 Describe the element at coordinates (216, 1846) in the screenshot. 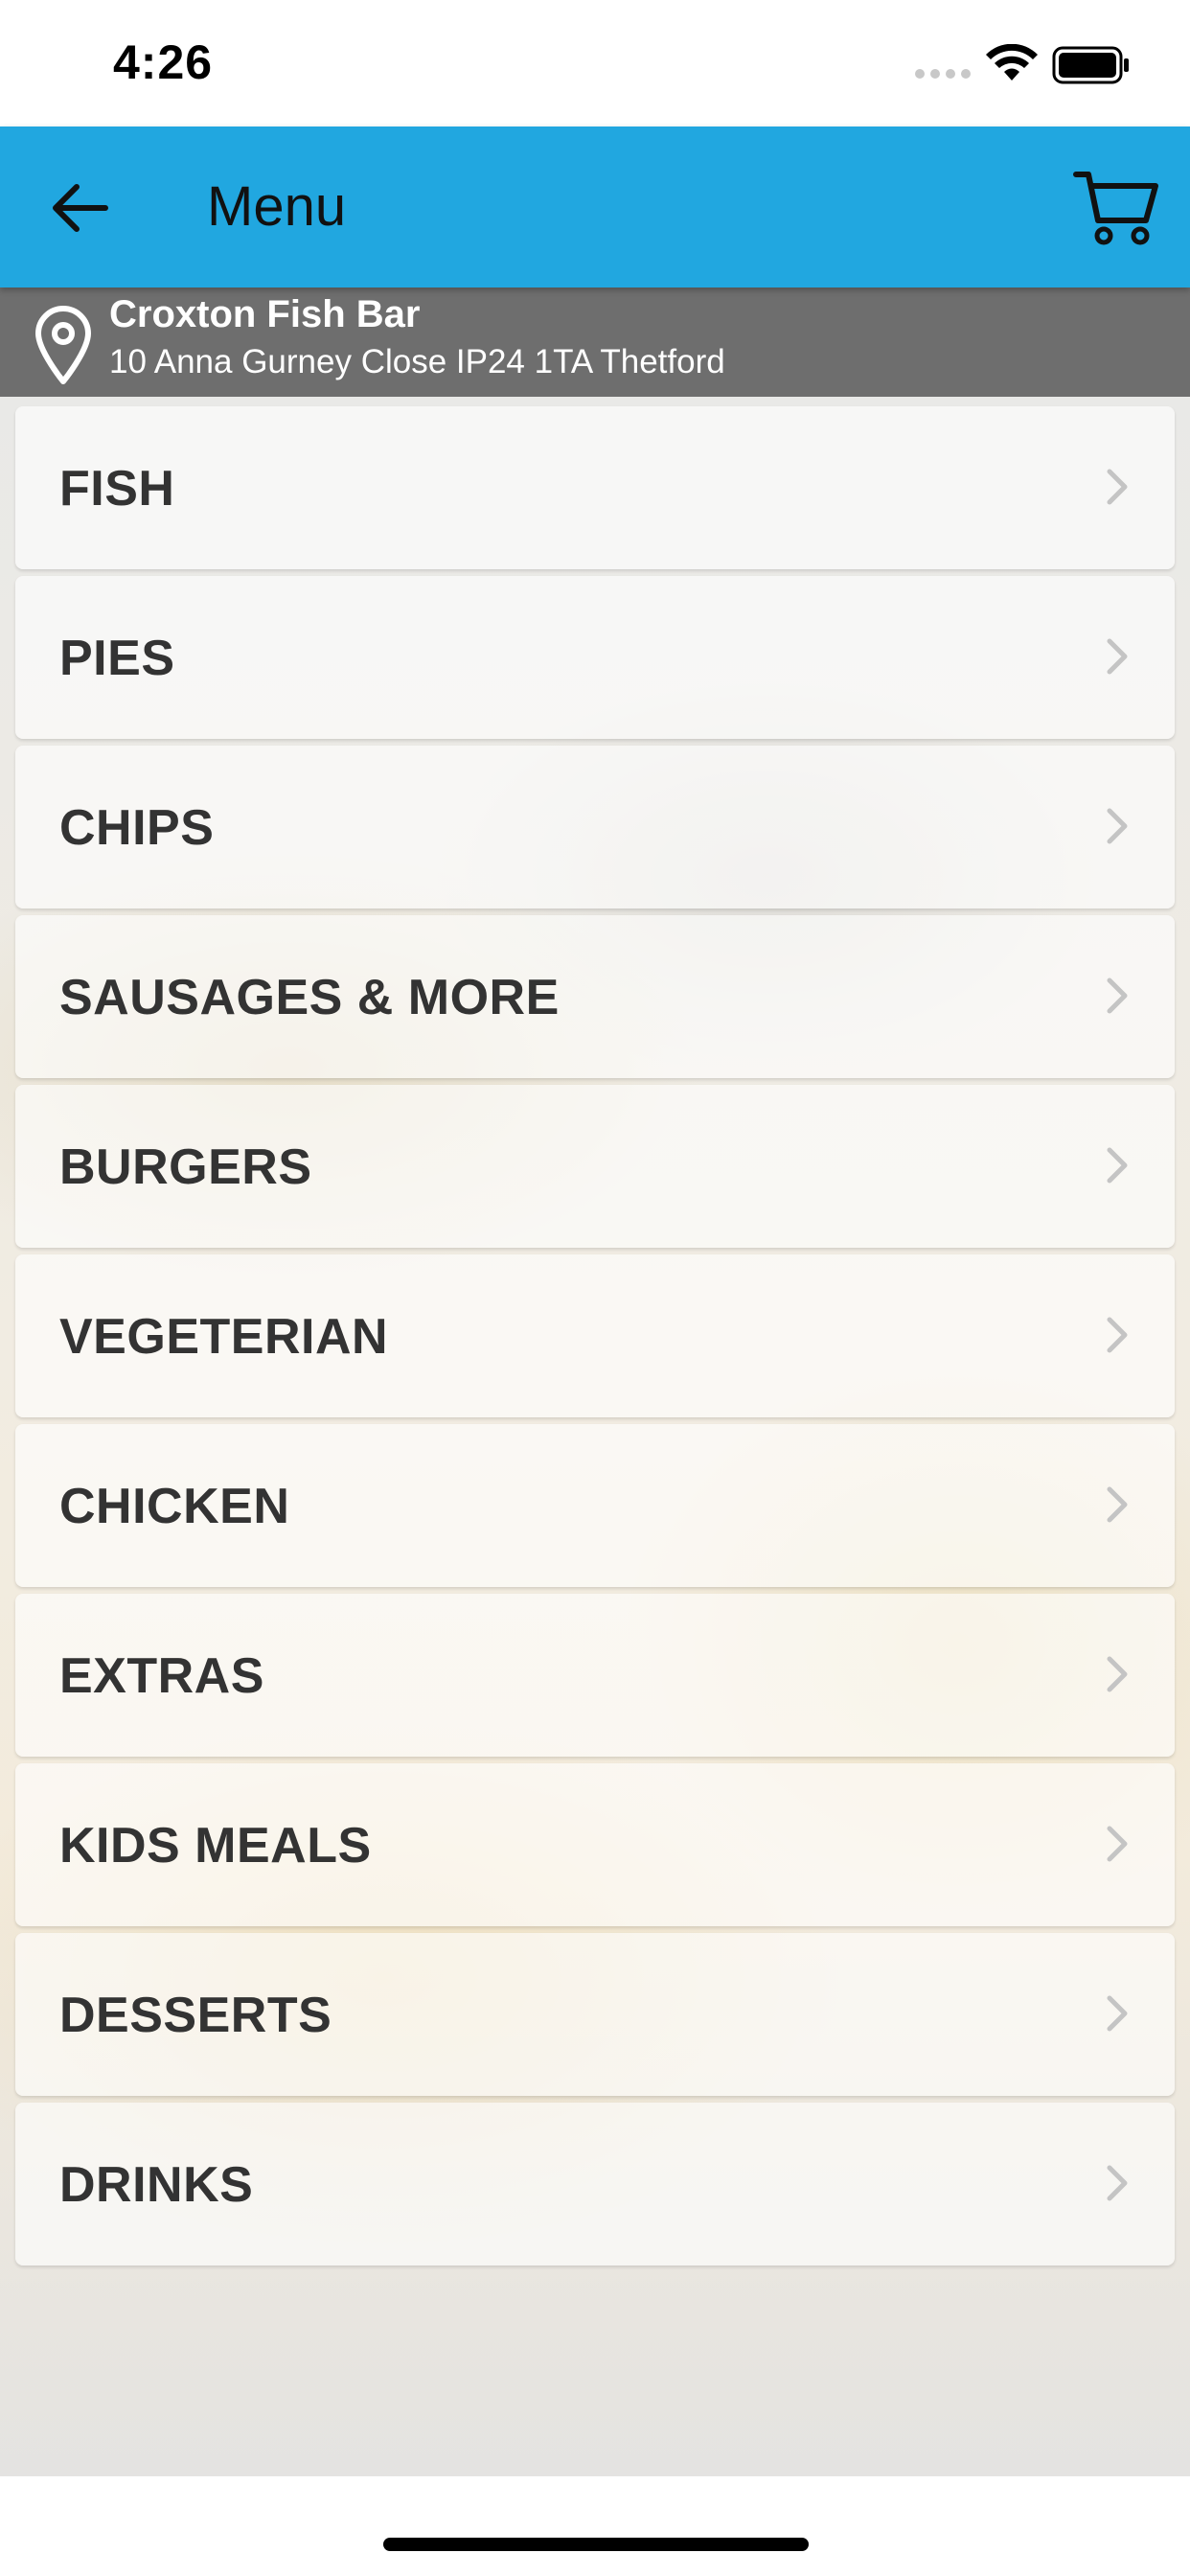

I see `category-label: KIDS MEALS` at that location.